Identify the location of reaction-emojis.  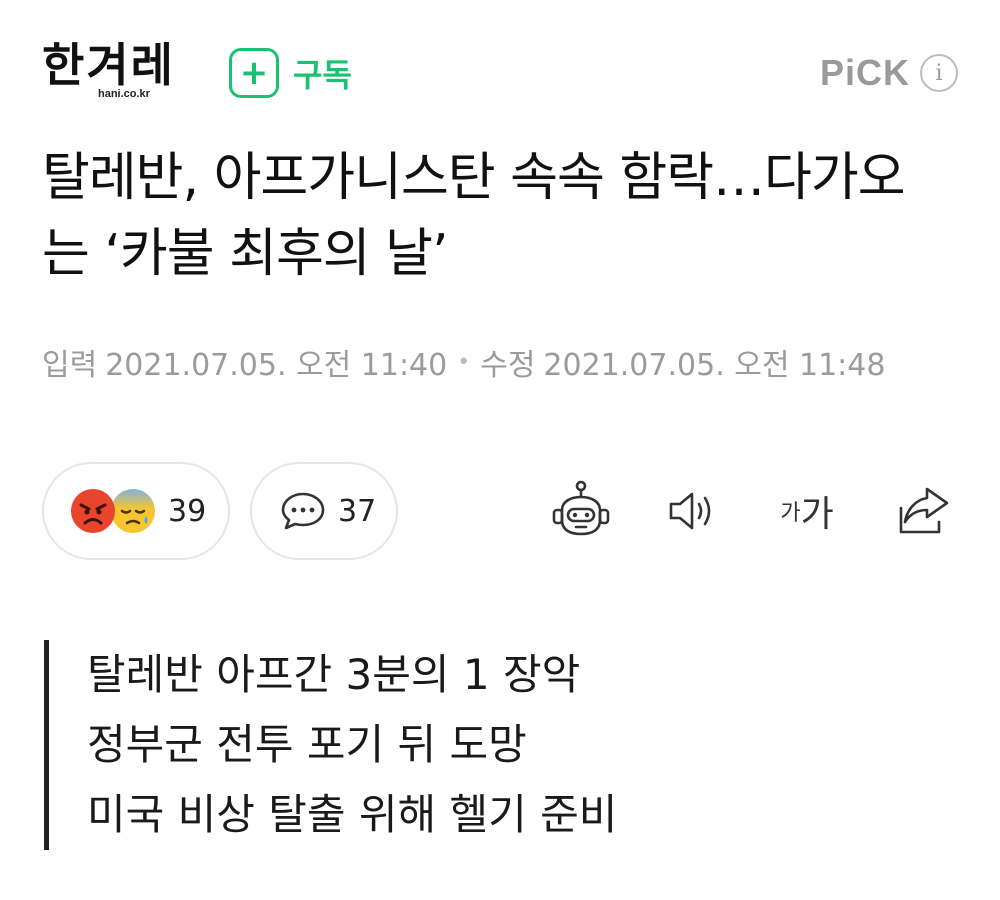
(116, 511).